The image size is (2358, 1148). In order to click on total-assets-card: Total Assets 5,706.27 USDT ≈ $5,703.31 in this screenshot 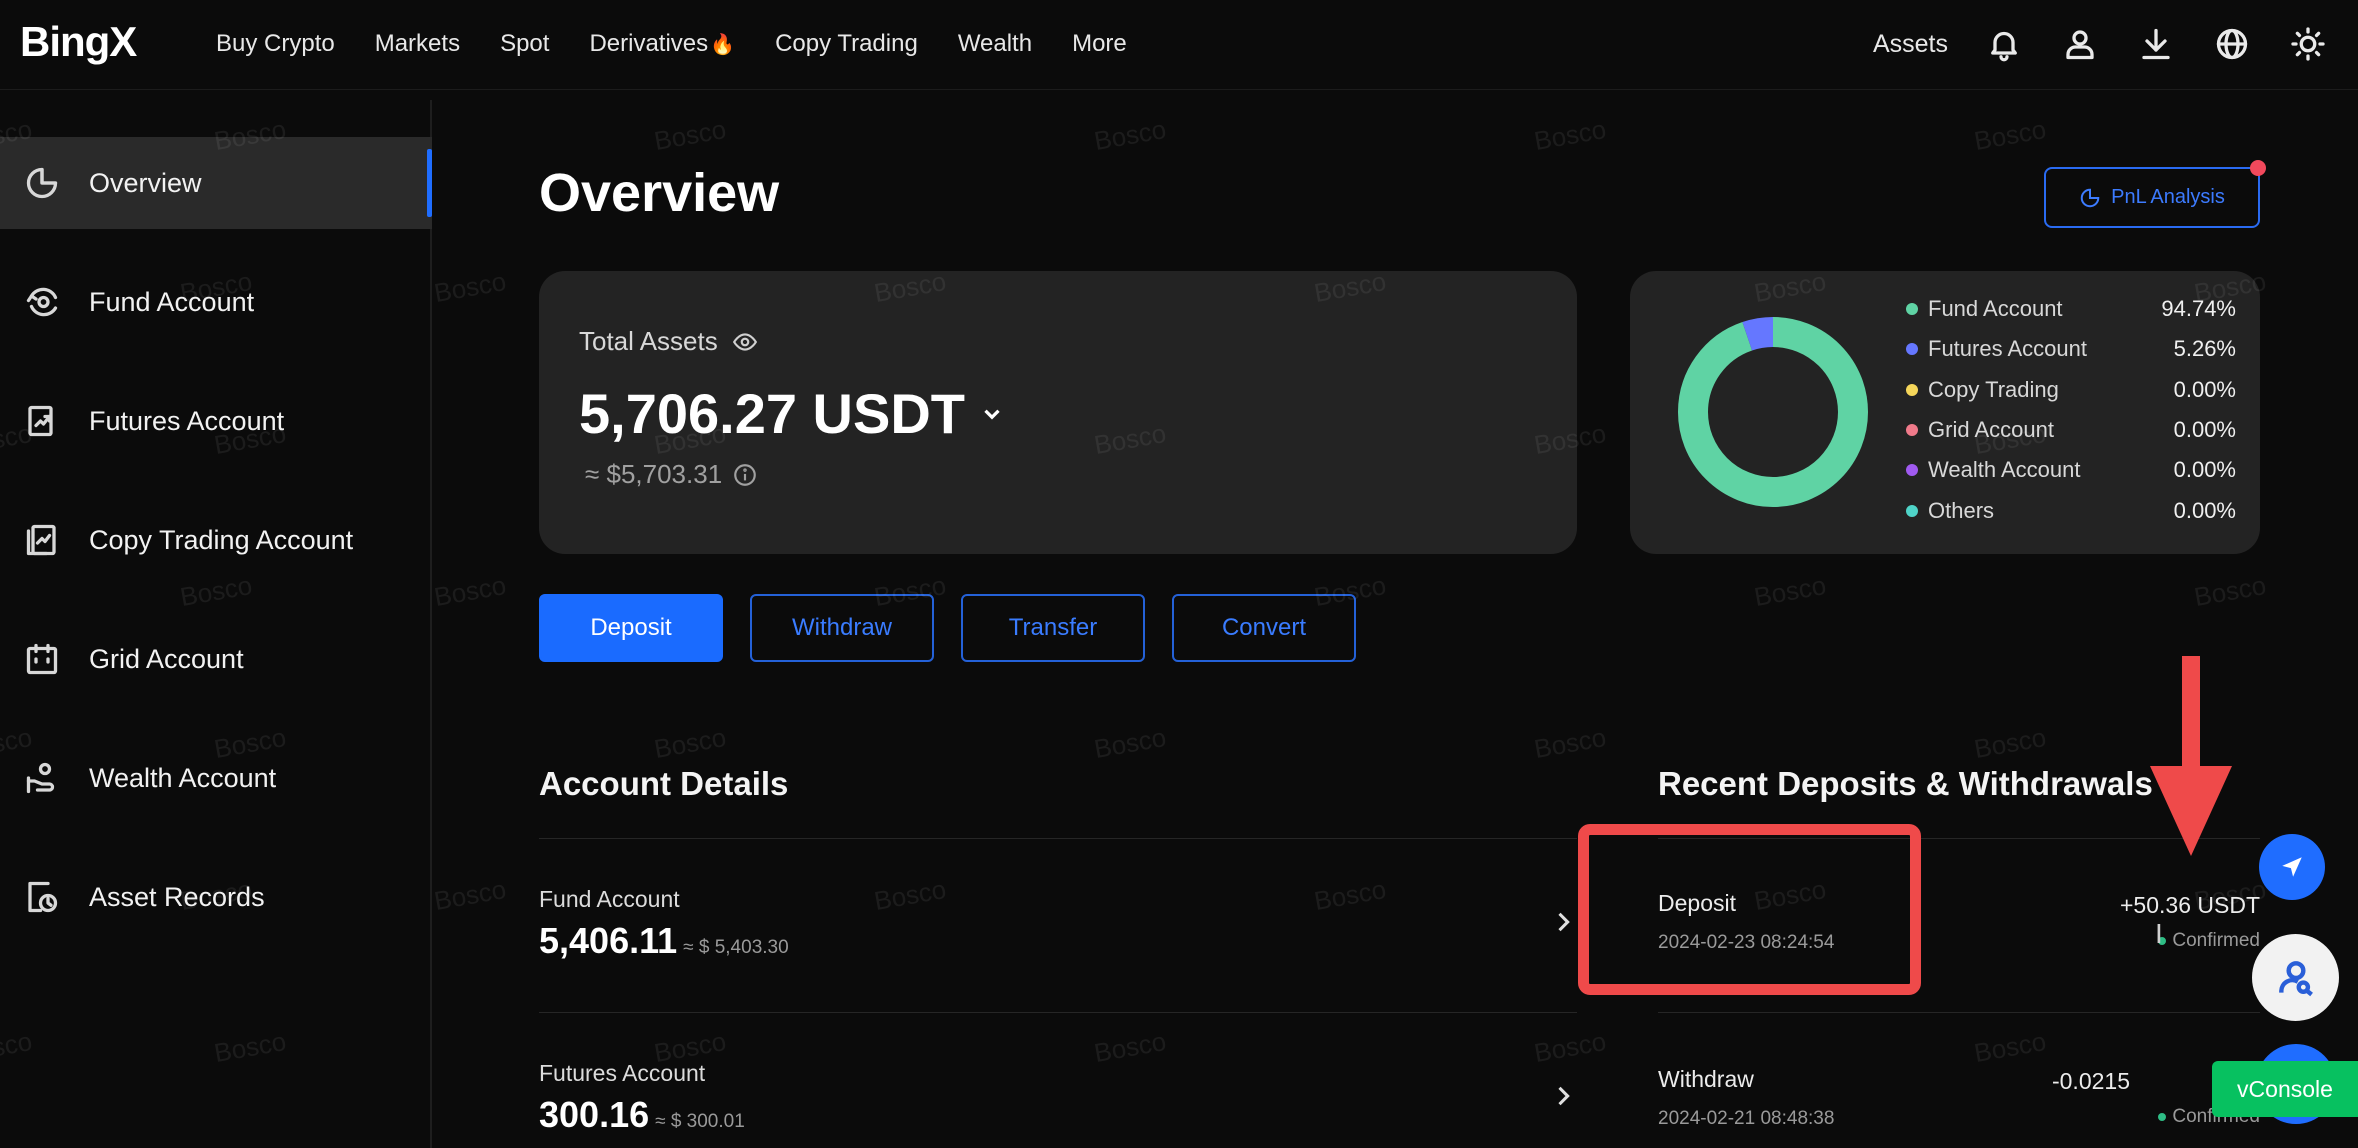, I will do `click(1058, 412)`.